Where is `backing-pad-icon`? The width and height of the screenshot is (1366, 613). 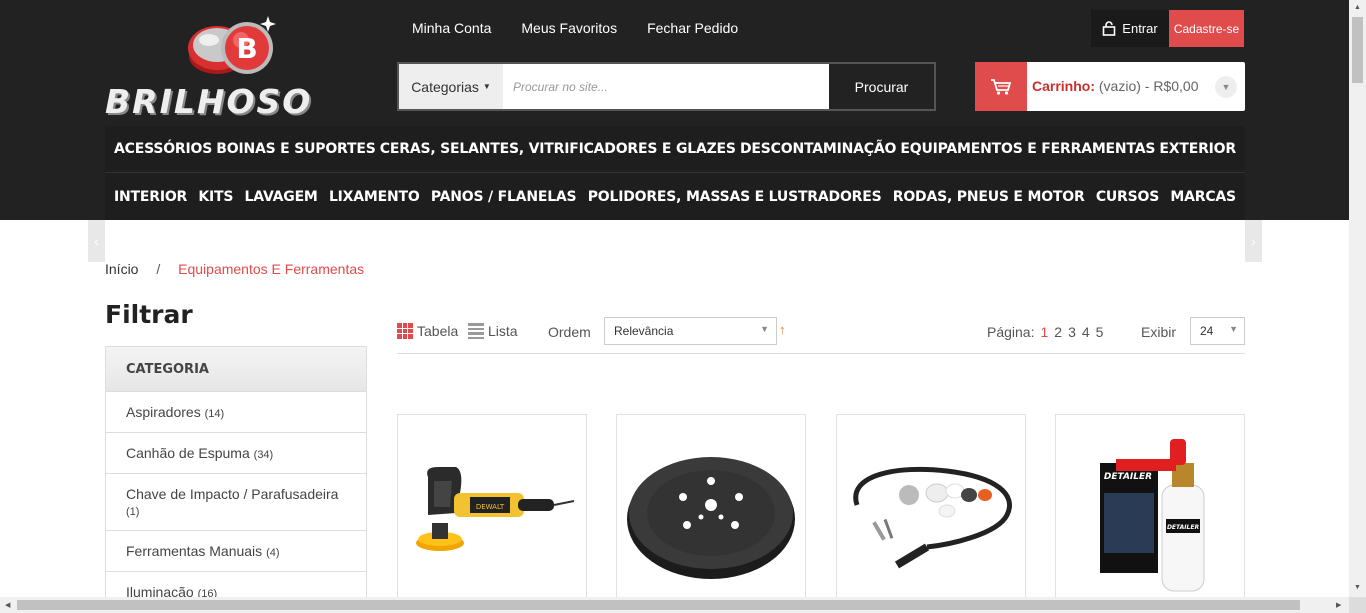
backing-pad-icon is located at coordinates (711, 518).